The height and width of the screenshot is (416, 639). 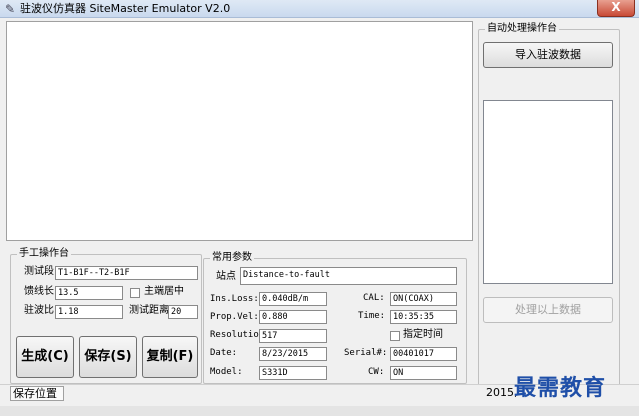 I want to click on watermark-logo: 最需教育, so click(x=560, y=388).